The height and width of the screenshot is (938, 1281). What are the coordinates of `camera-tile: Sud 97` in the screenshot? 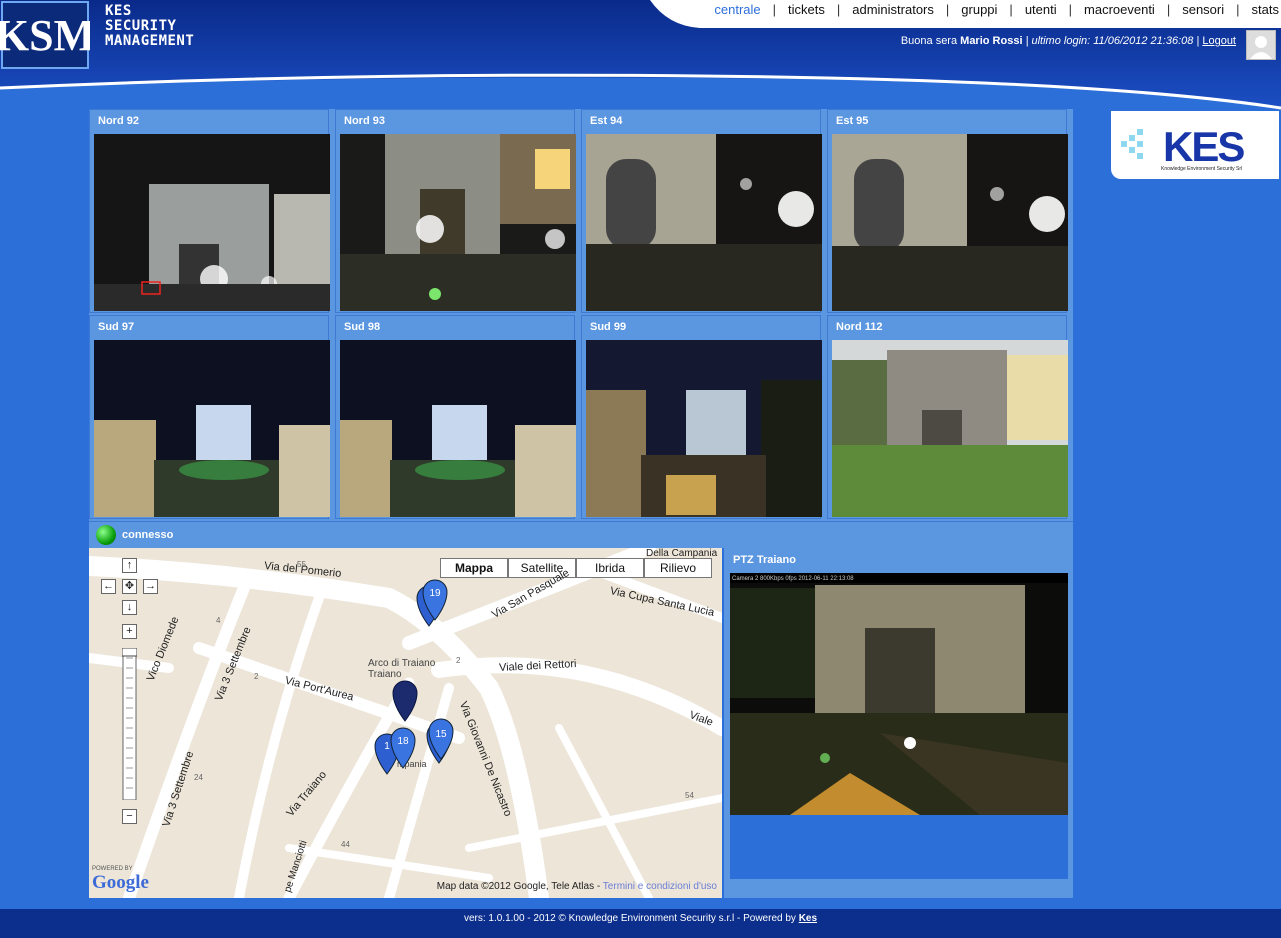 It's located at (209, 417).